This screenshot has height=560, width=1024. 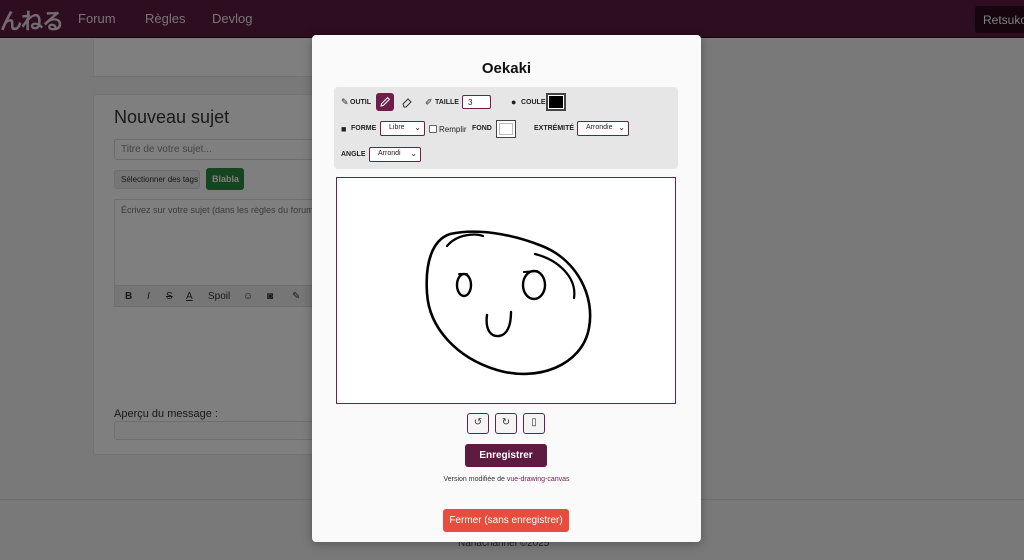 I want to click on new-page-icon: ▯, so click(x=534, y=422).